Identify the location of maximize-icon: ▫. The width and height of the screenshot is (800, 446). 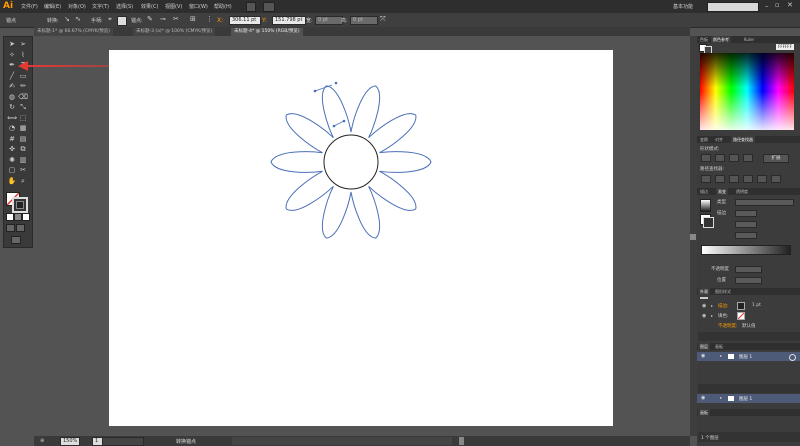
(777, 5).